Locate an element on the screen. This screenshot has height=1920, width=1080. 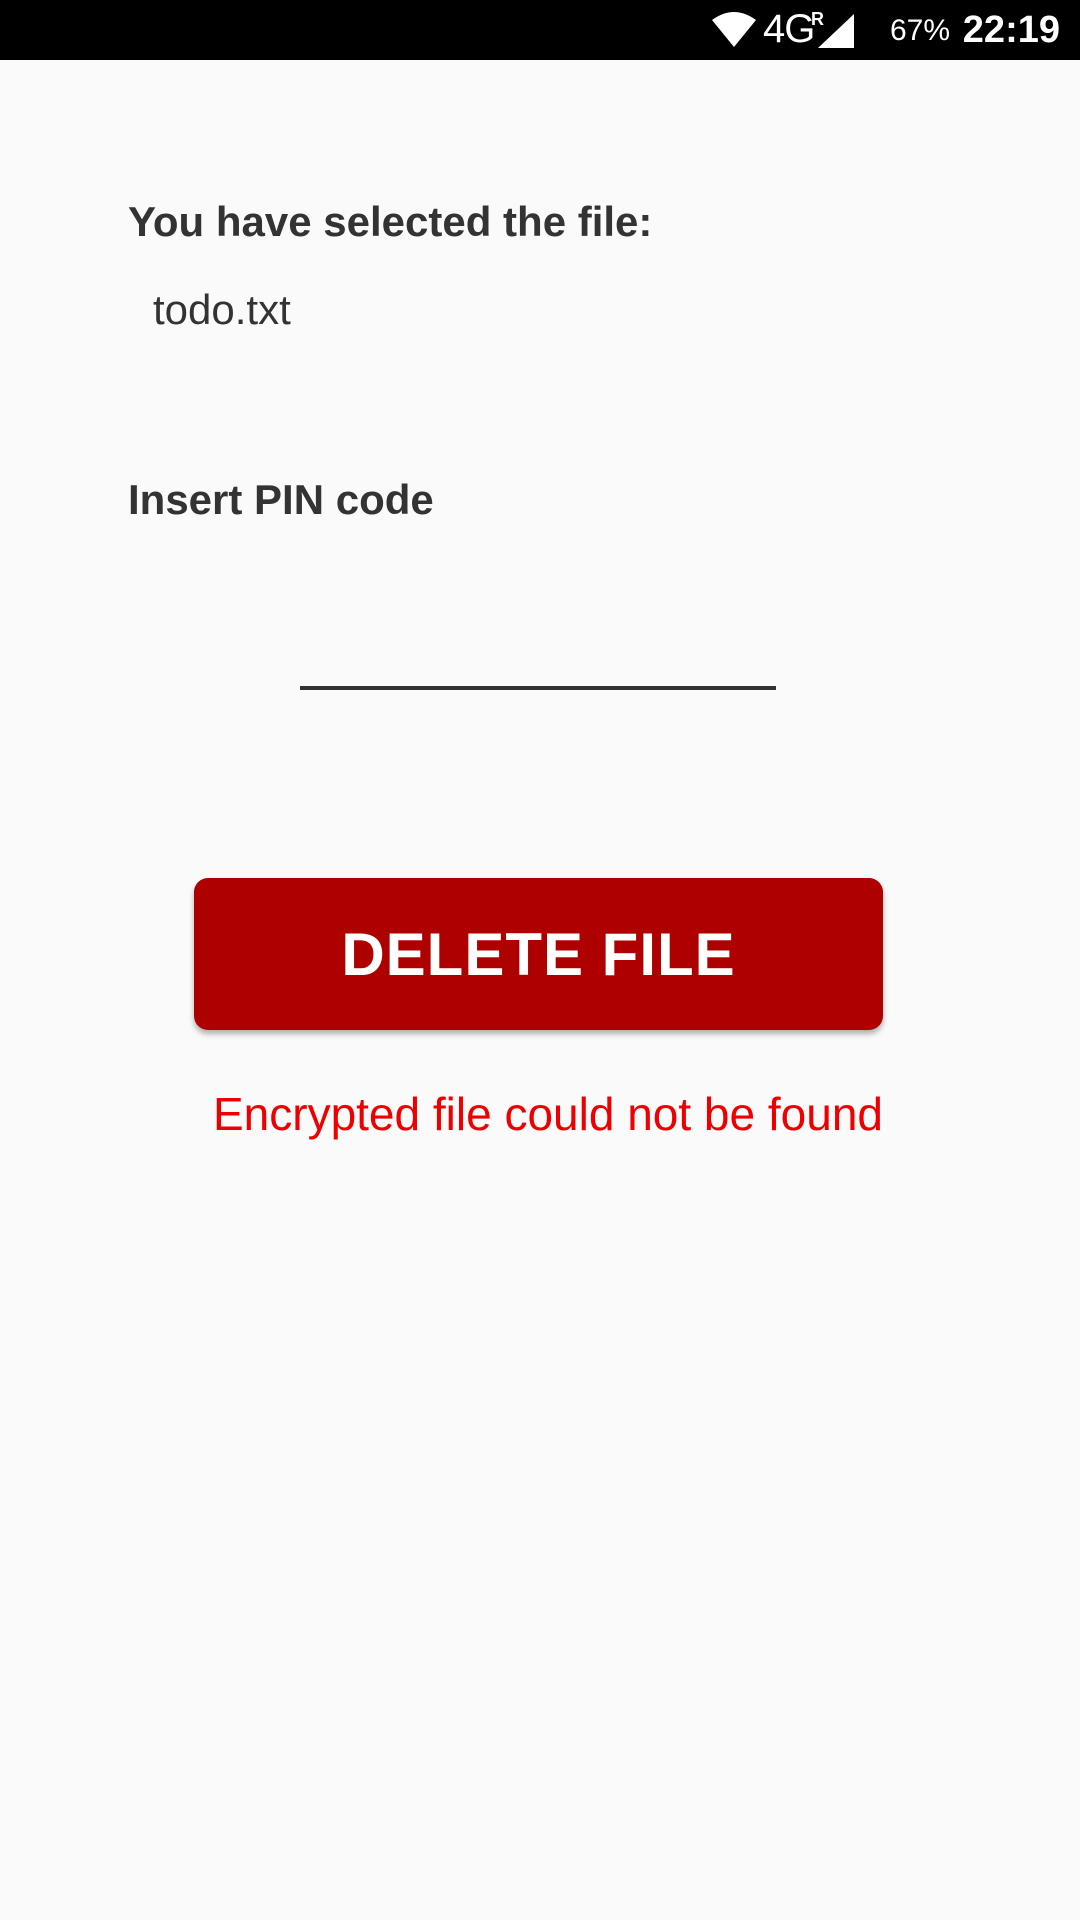
error-message: Encrypted file could not be found is located at coordinates (547, 1114).